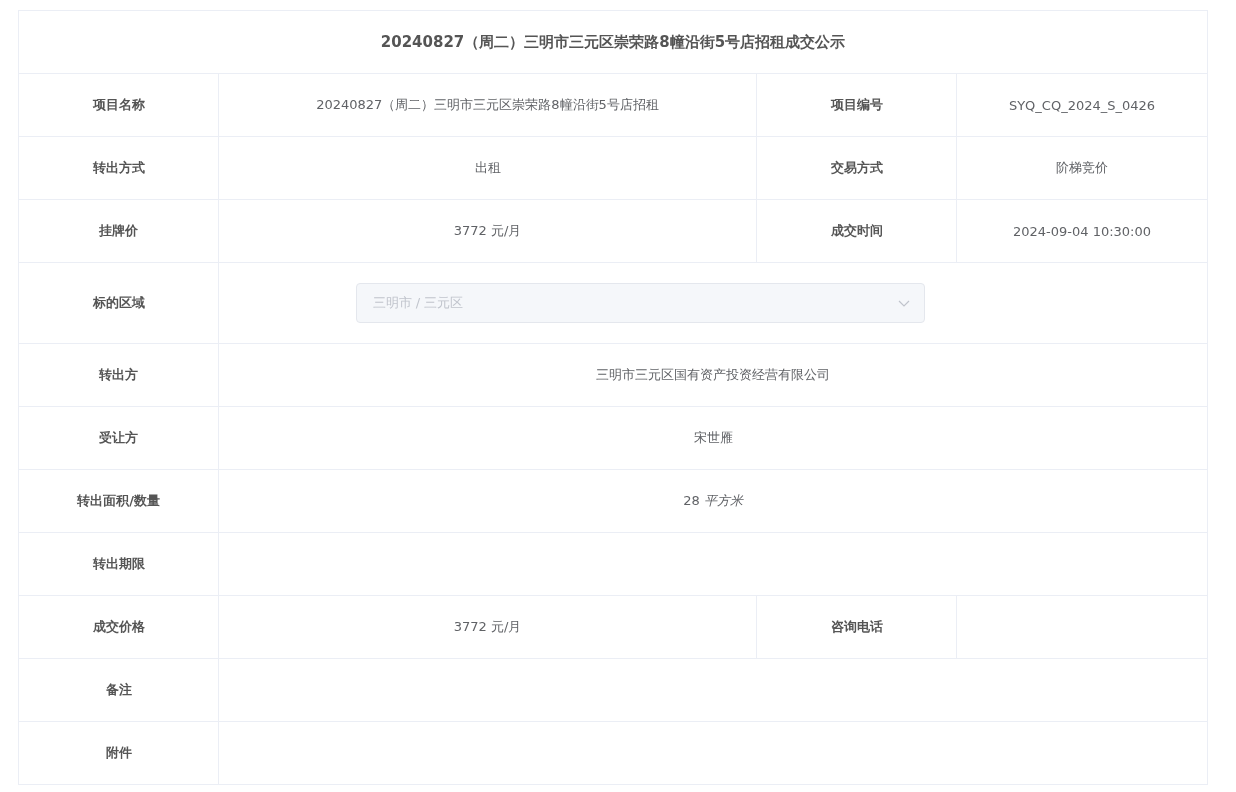  I want to click on field-value: 宋世雁, so click(713, 438).